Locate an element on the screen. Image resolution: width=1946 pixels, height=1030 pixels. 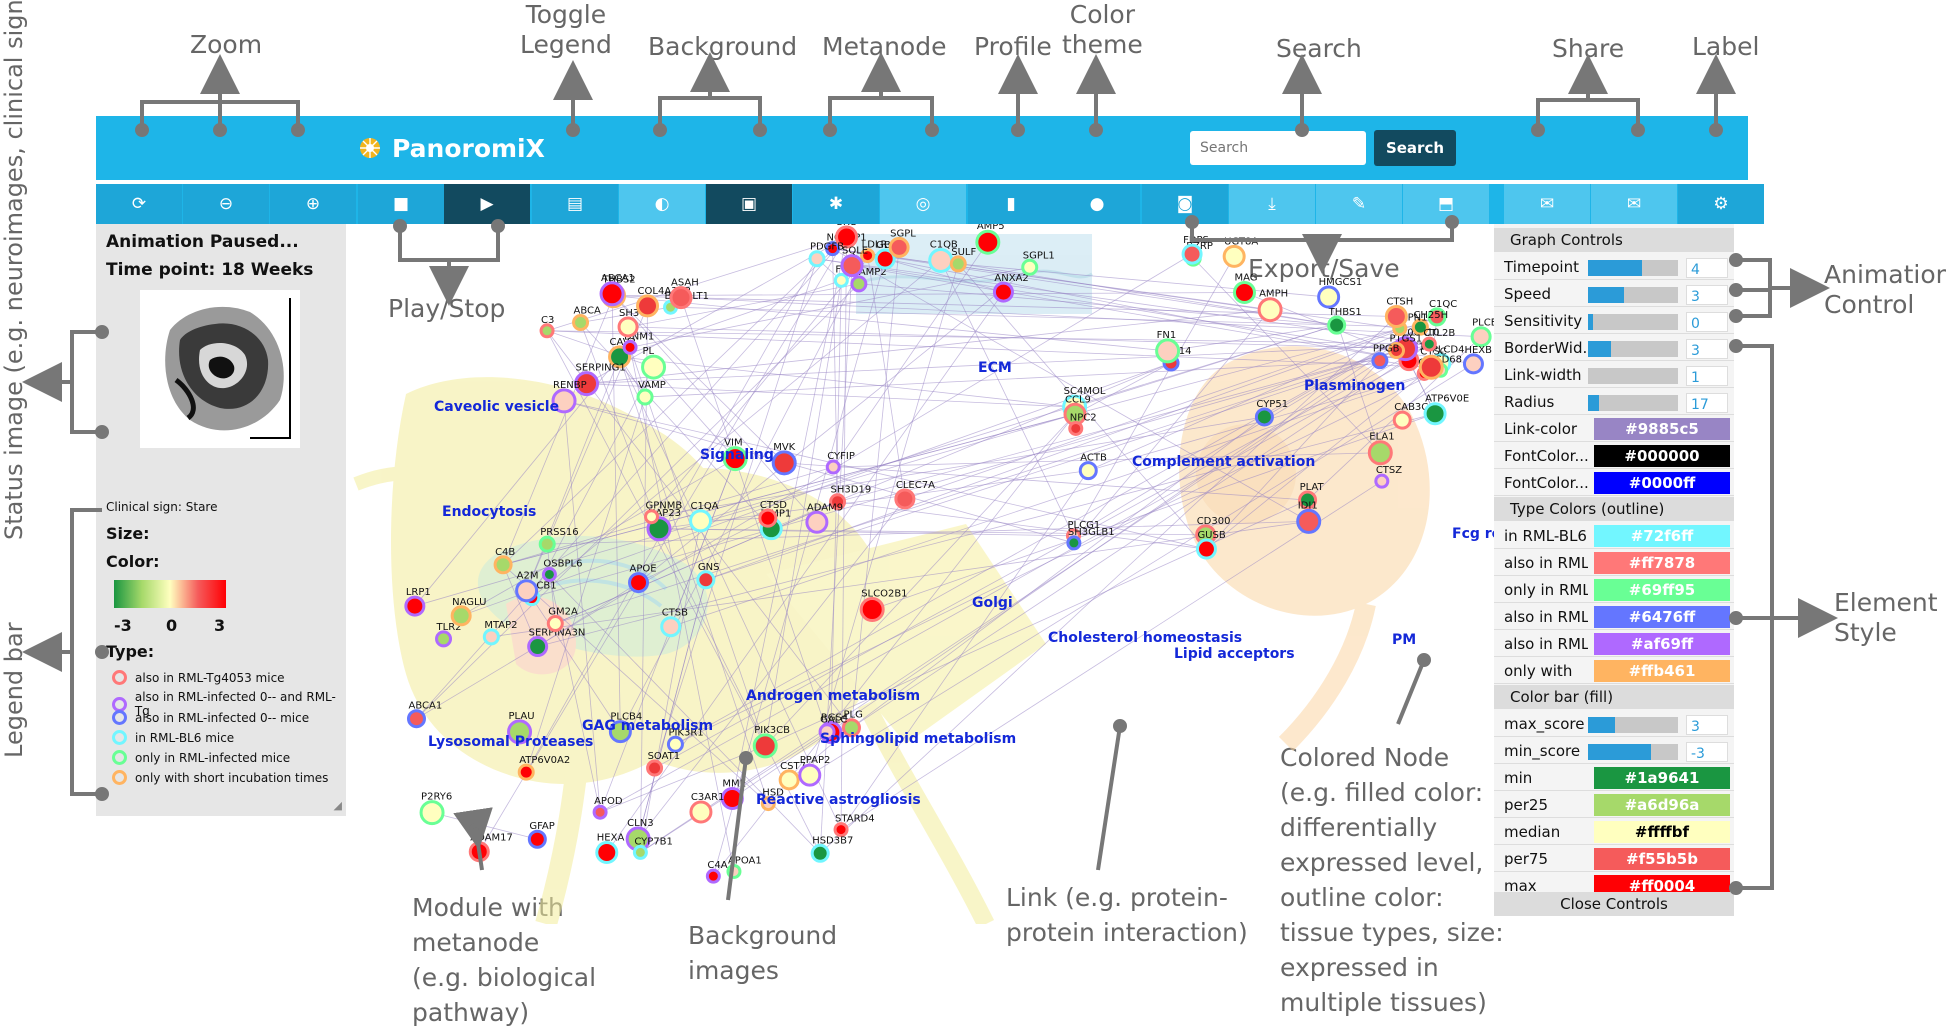
slider-value-input: 1 is located at coordinates (1707, 376).